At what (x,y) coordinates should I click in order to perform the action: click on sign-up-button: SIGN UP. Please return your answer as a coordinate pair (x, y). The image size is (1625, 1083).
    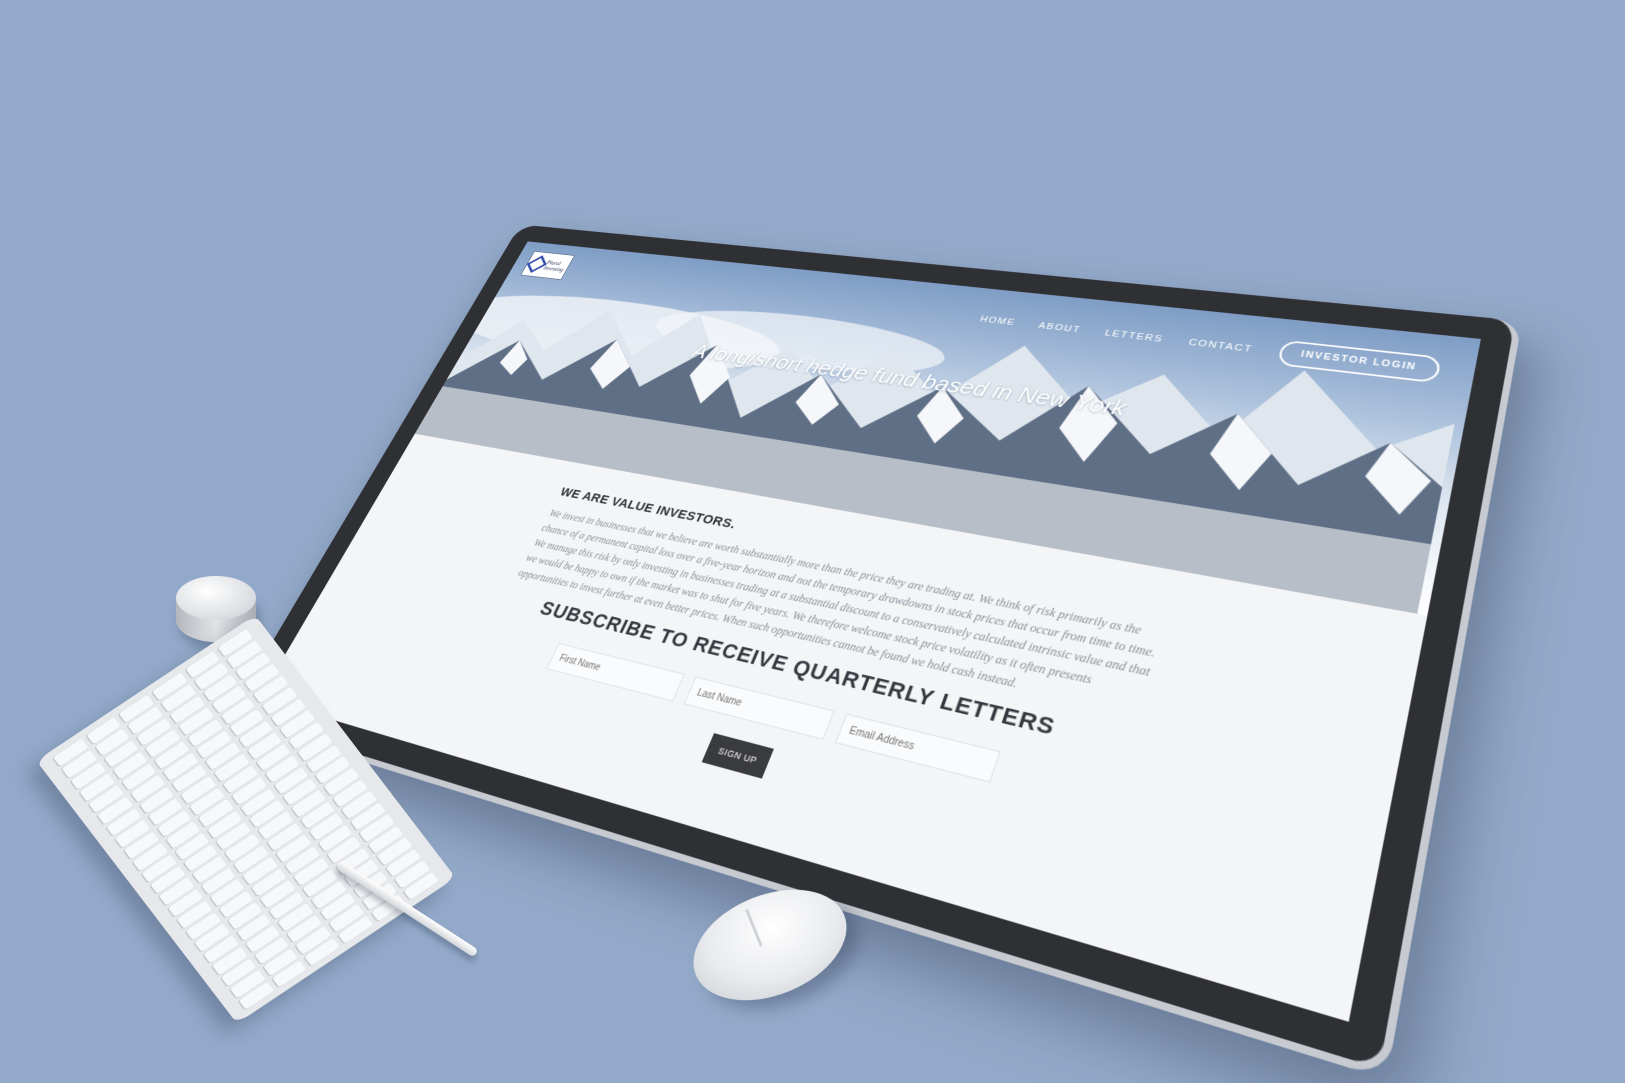
    Looking at the image, I should click on (737, 756).